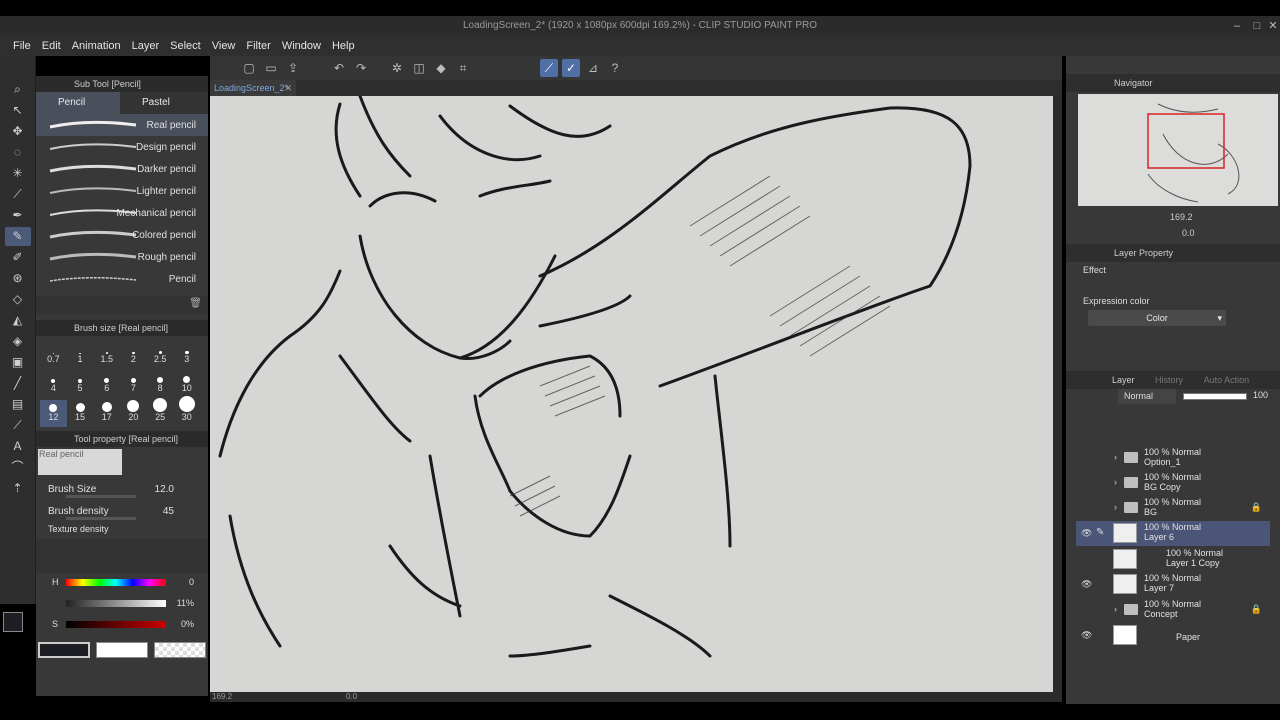 The height and width of the screenshot is (720, 1280). I want to click on fill-tool-icon: ◈, so click(18, 341).